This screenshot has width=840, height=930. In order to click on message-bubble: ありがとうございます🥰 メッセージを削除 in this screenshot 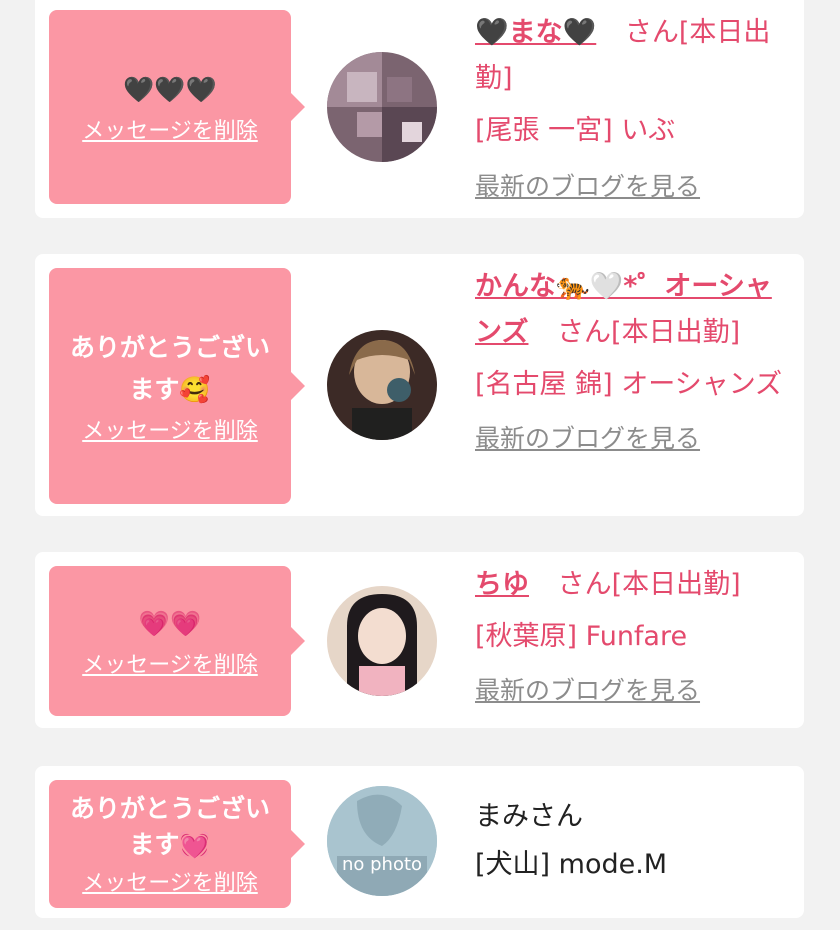, I will do `click(177, 386)`.